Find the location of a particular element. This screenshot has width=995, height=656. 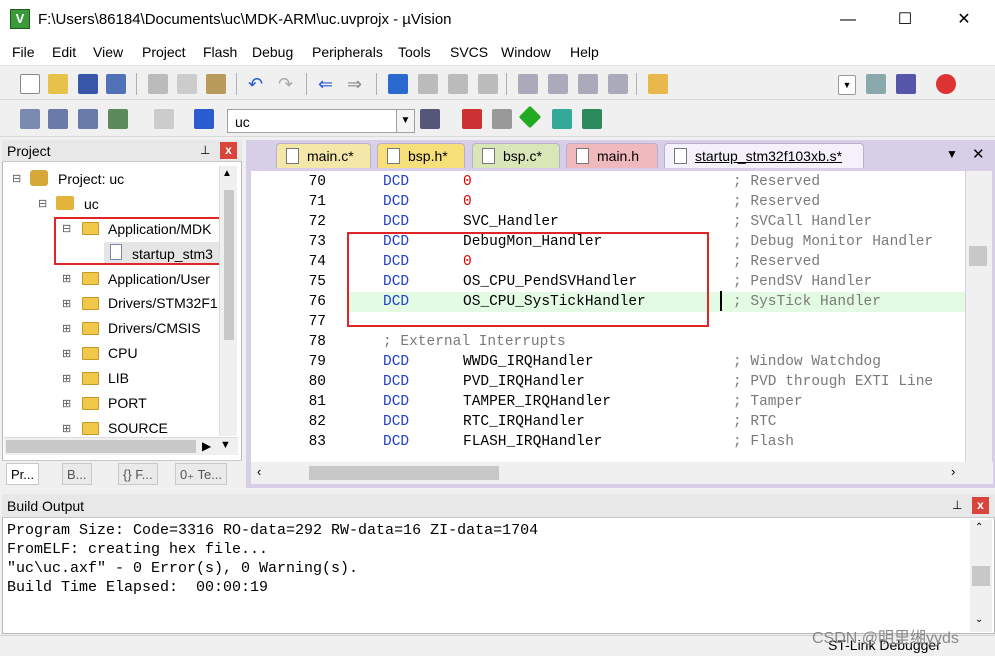

batch-build-icon is located at coordinates (118, 119).